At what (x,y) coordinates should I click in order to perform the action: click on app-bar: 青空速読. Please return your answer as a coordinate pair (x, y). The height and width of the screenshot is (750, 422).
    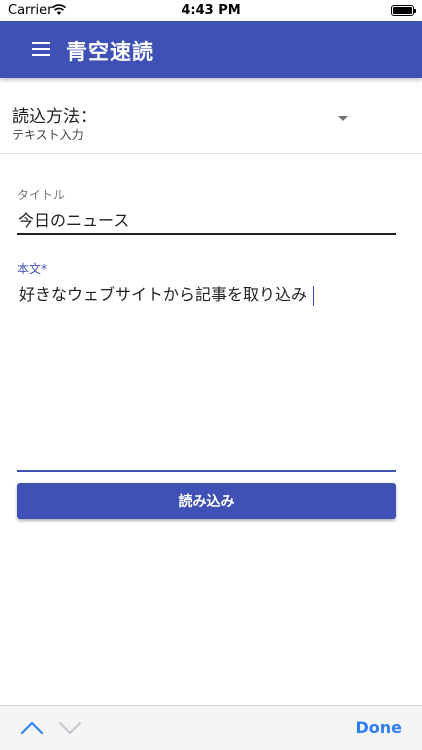
    Looking at the image, I should click on (211, 49).